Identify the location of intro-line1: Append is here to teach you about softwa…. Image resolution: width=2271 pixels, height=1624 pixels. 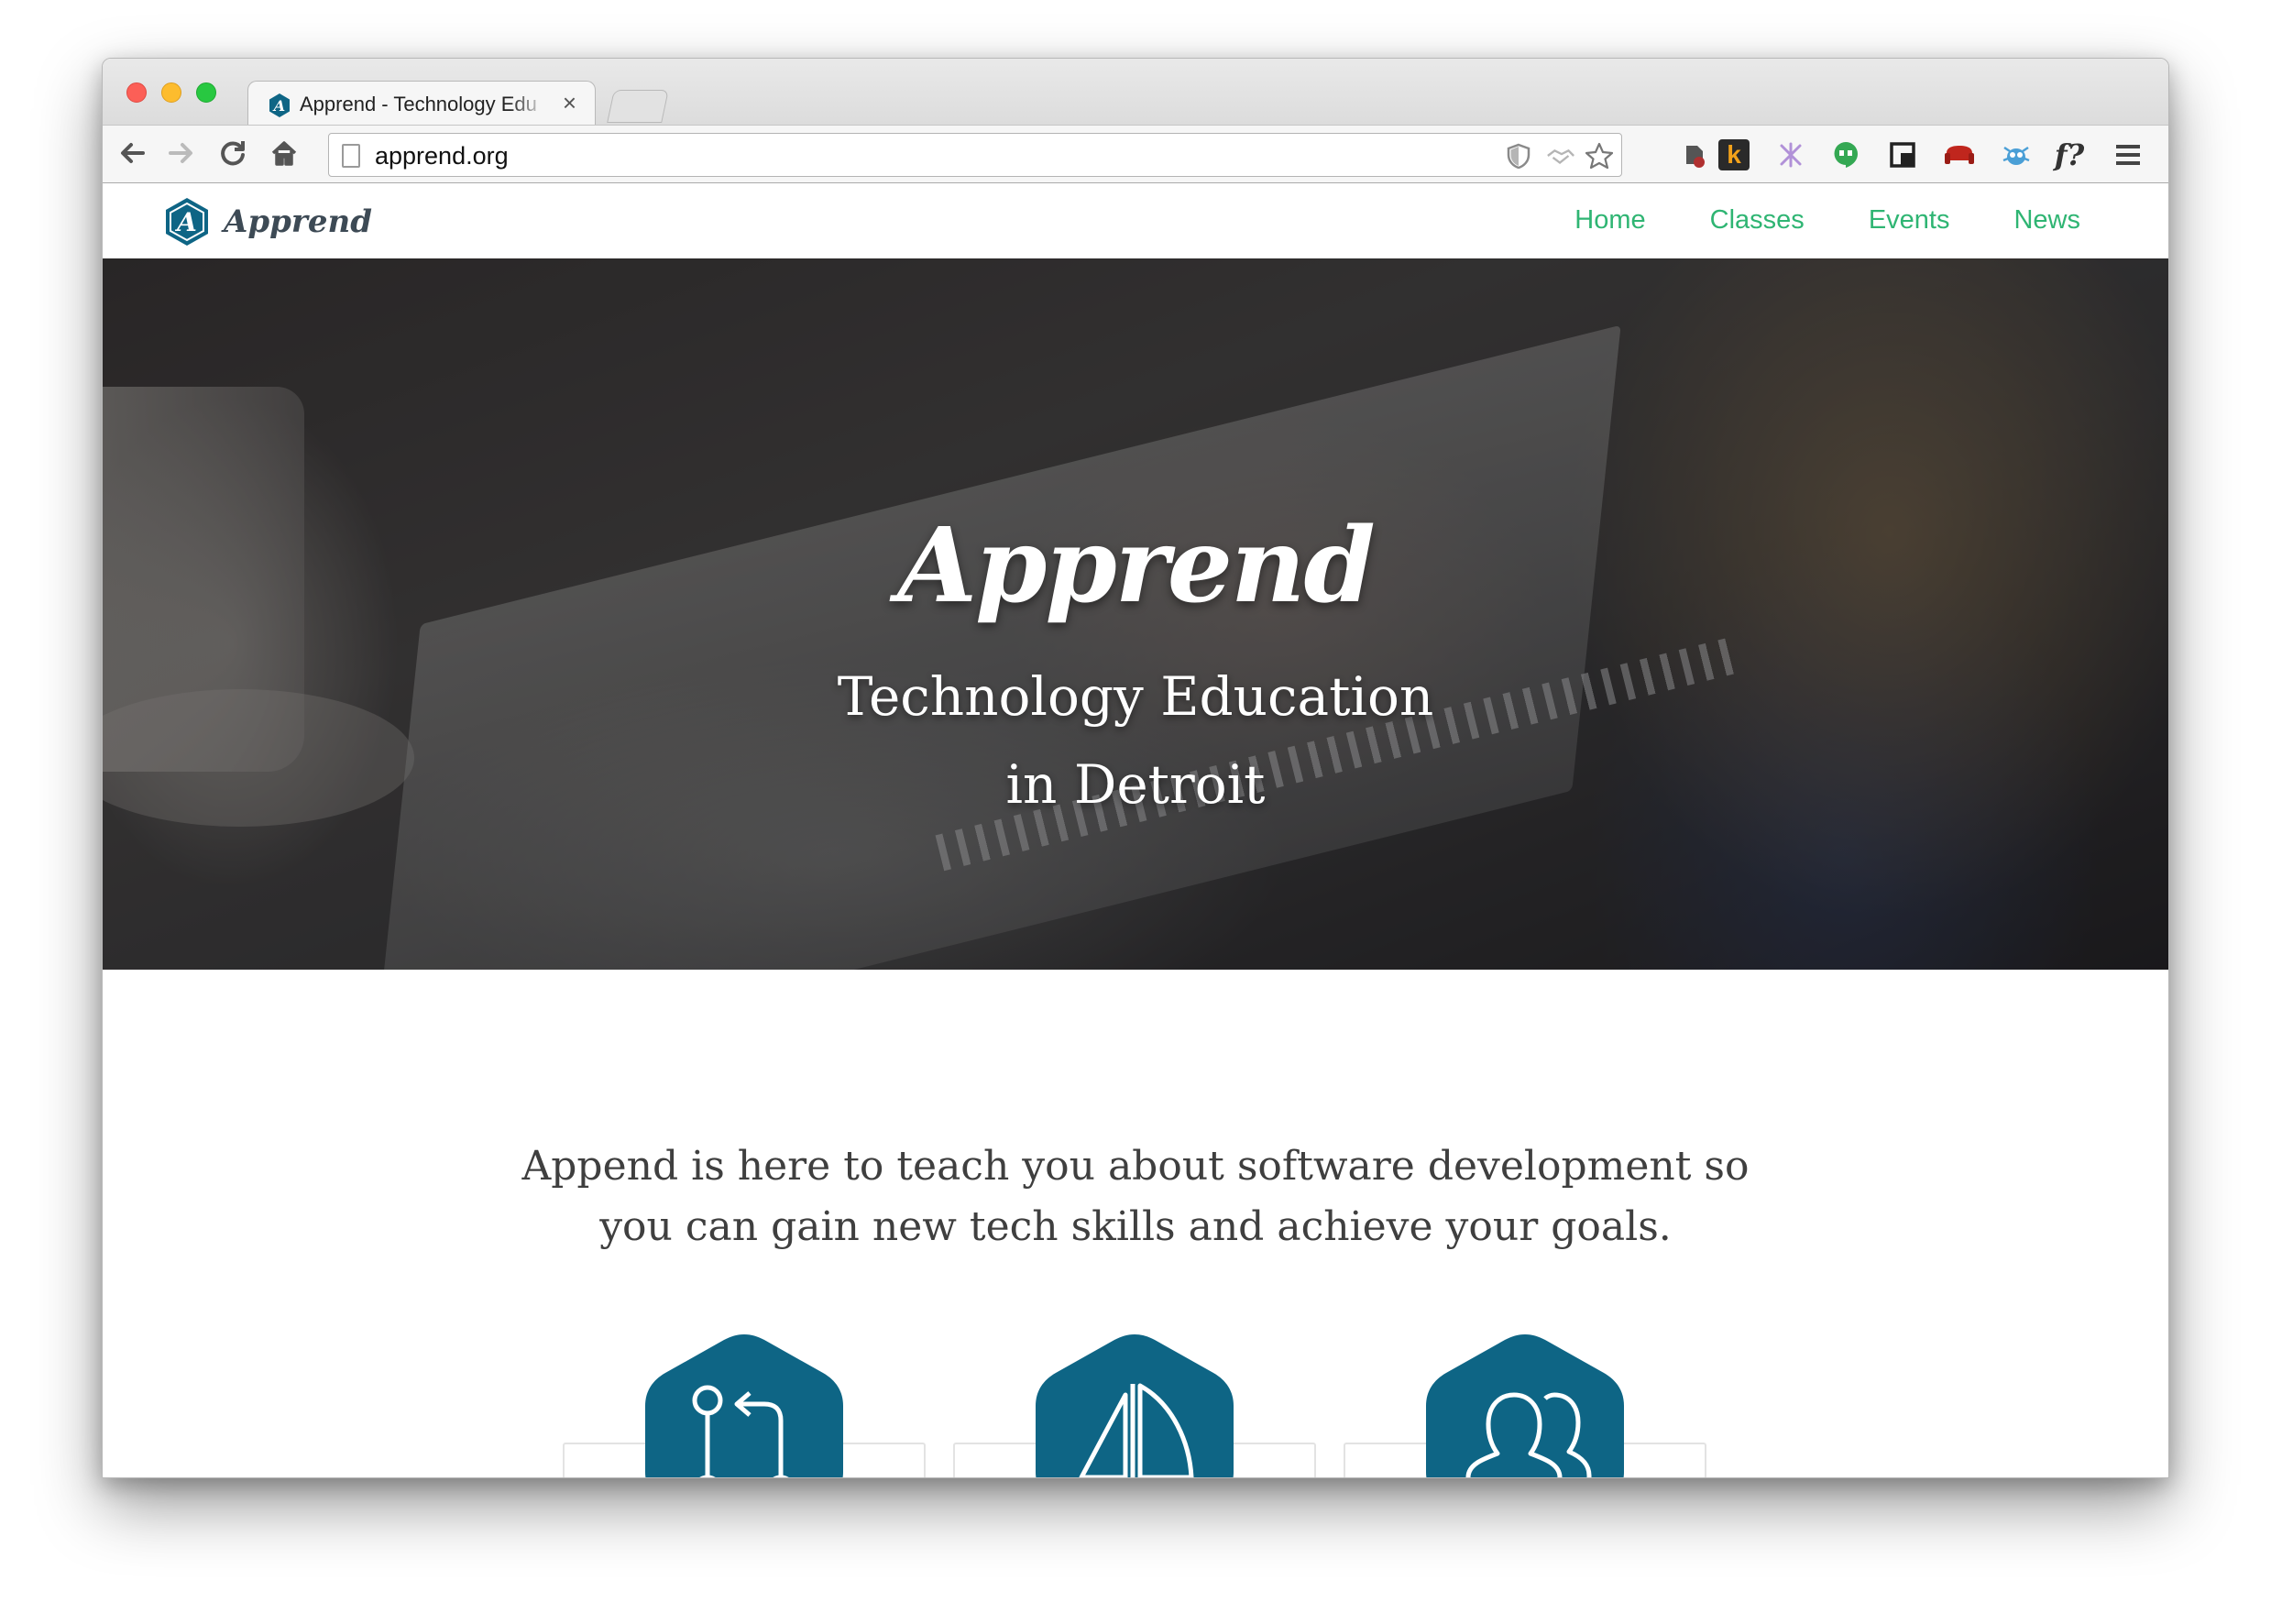
(1135, 1166).